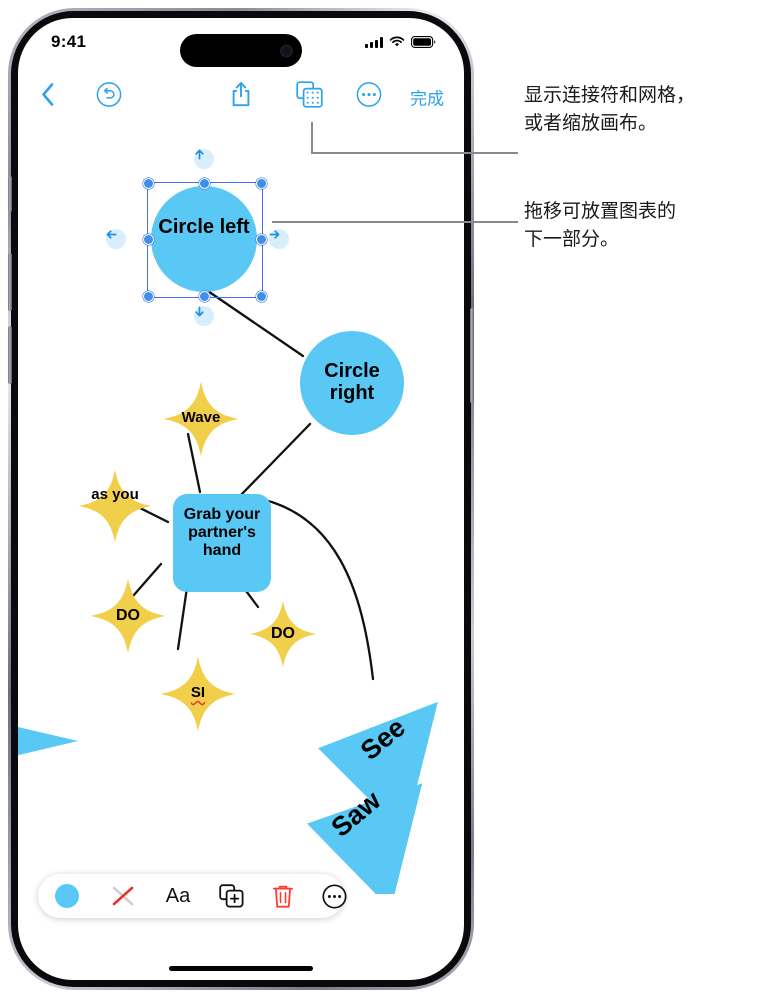 The image size is (777, 998). I want to click on status-icons, so click(400, 42).